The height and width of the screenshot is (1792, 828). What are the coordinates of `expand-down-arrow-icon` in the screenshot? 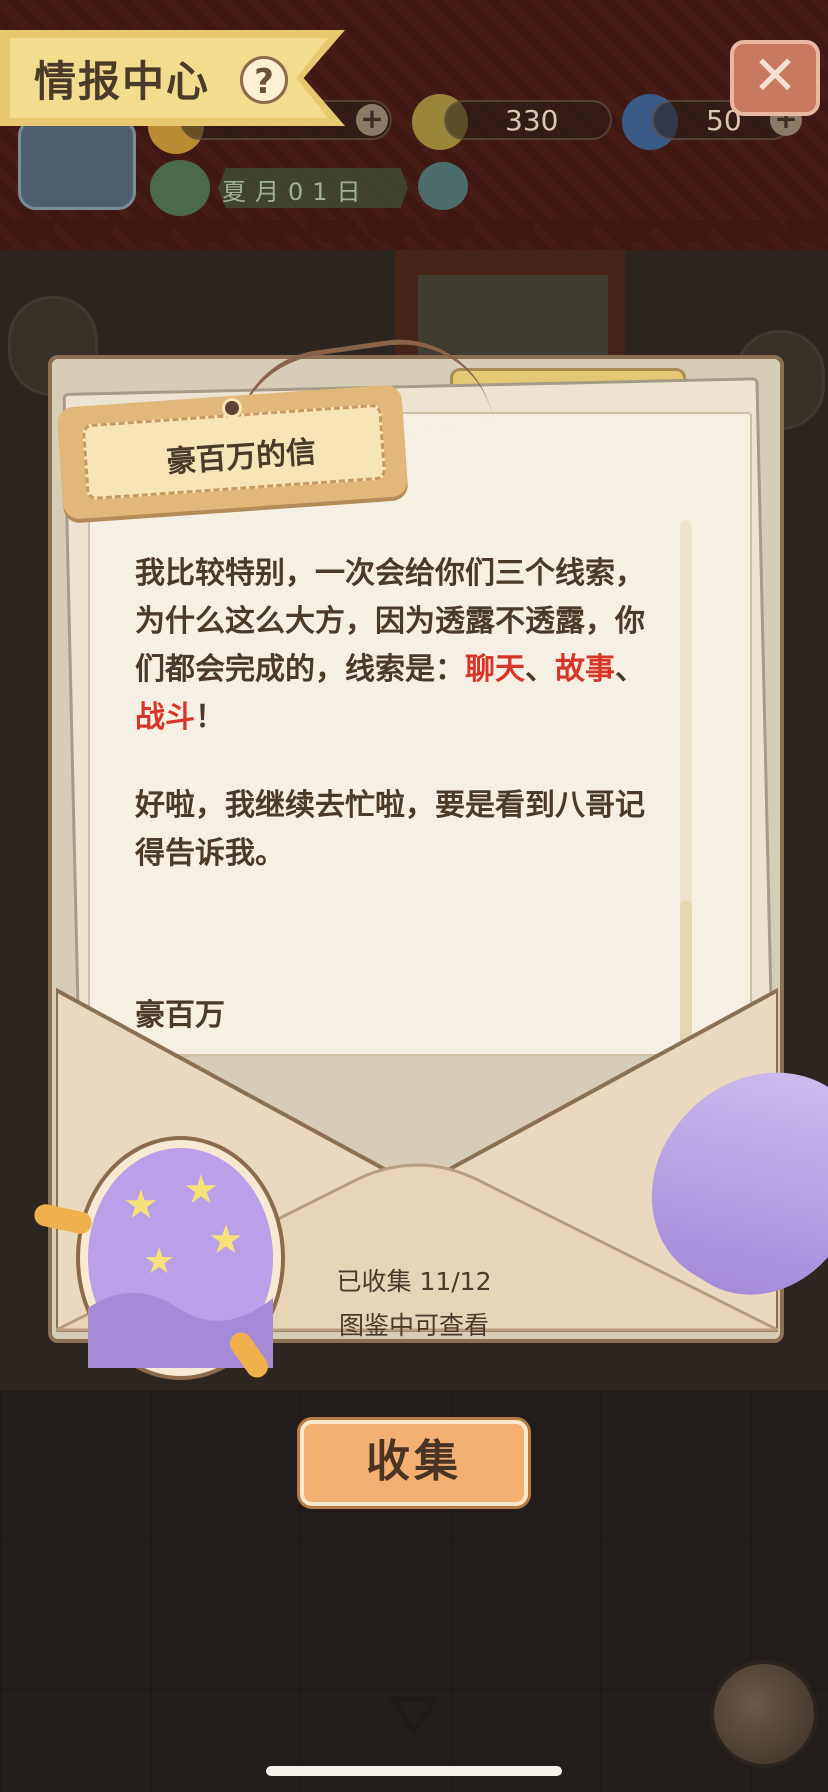 It's located at (414, 1715).